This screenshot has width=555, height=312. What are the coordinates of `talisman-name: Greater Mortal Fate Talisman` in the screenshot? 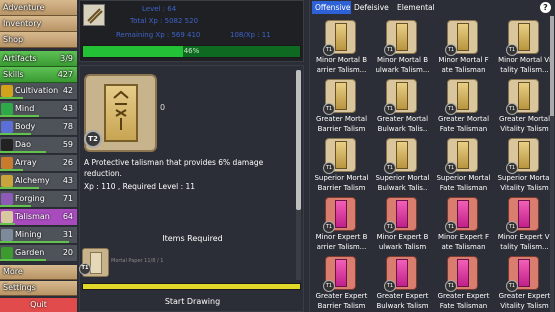 It's located at (463, 124).